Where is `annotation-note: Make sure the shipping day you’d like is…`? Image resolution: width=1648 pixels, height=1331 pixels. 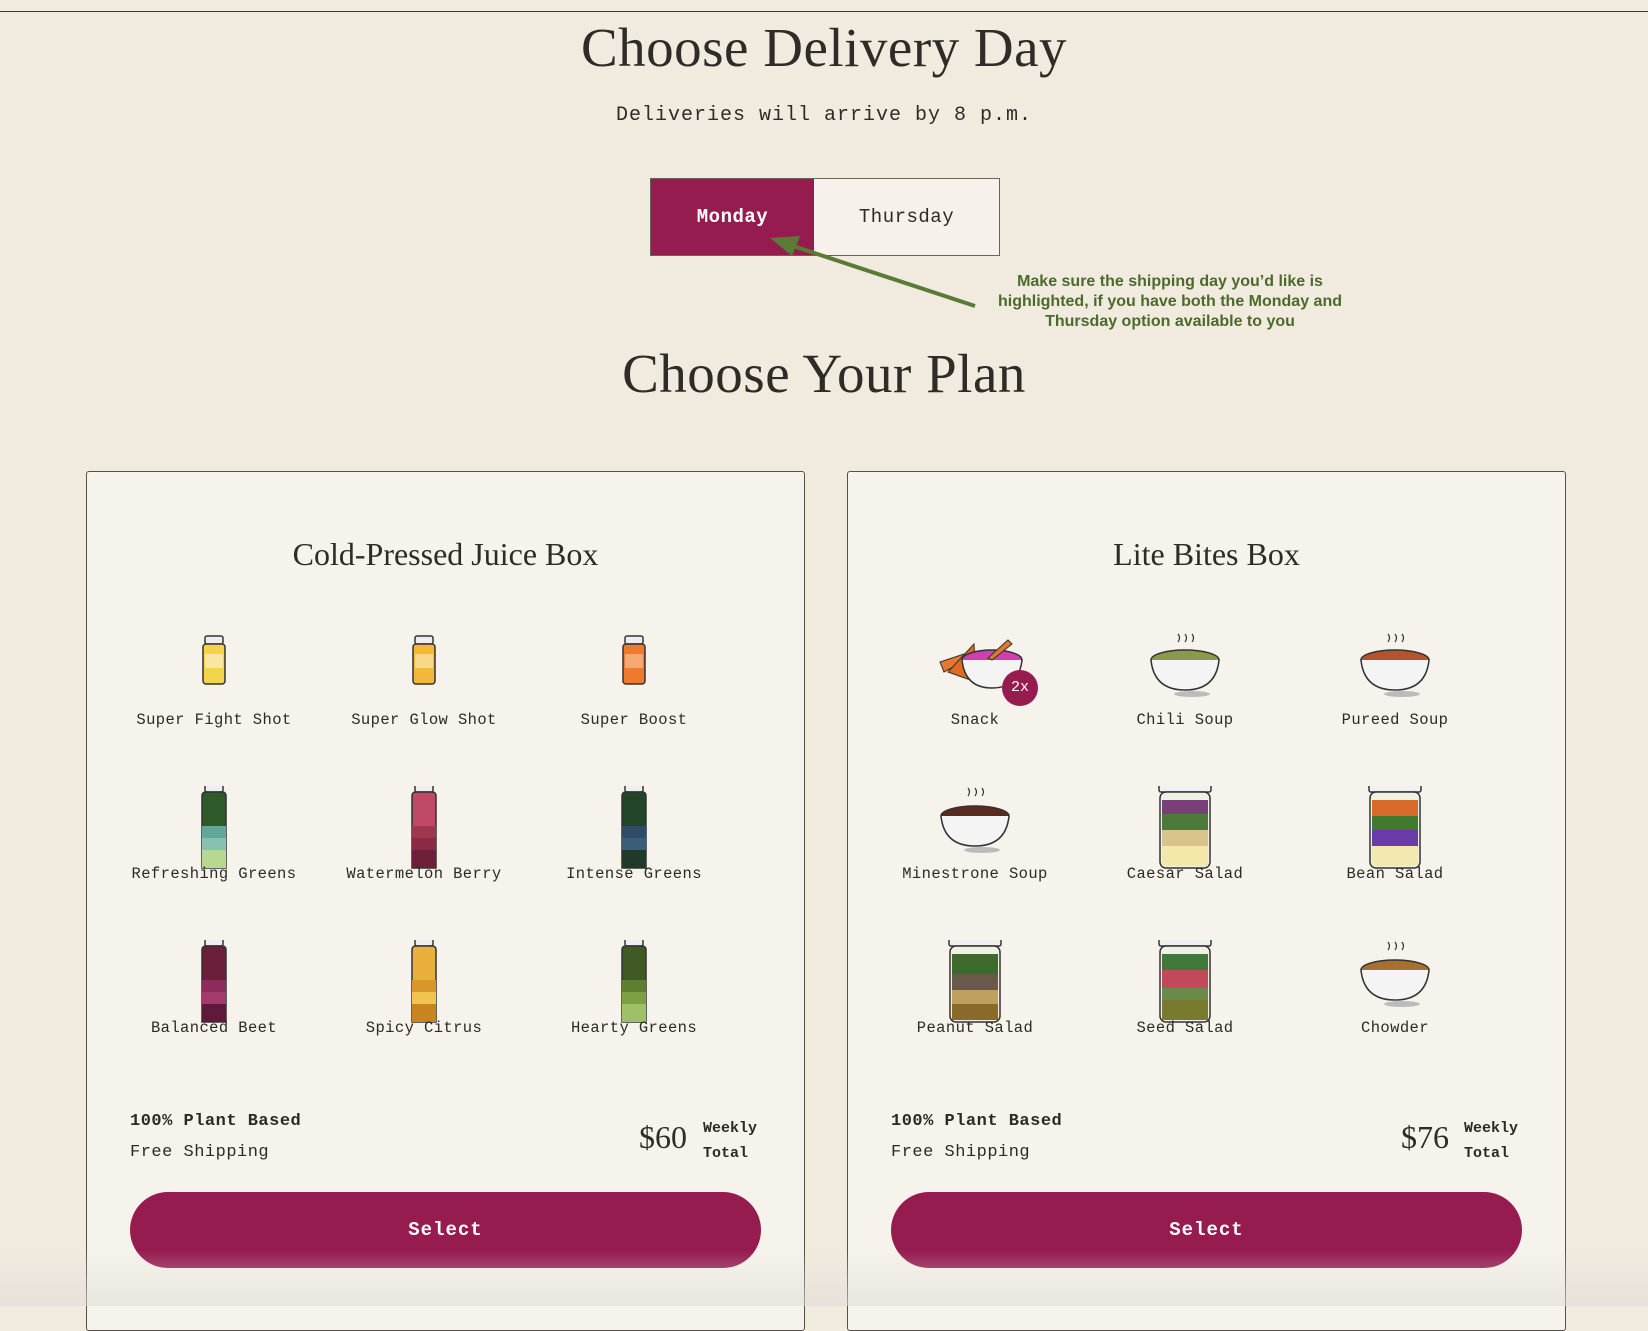 annotation-note: Make sure the shipping day you’d like is… is located at coordinates (1170, 301).